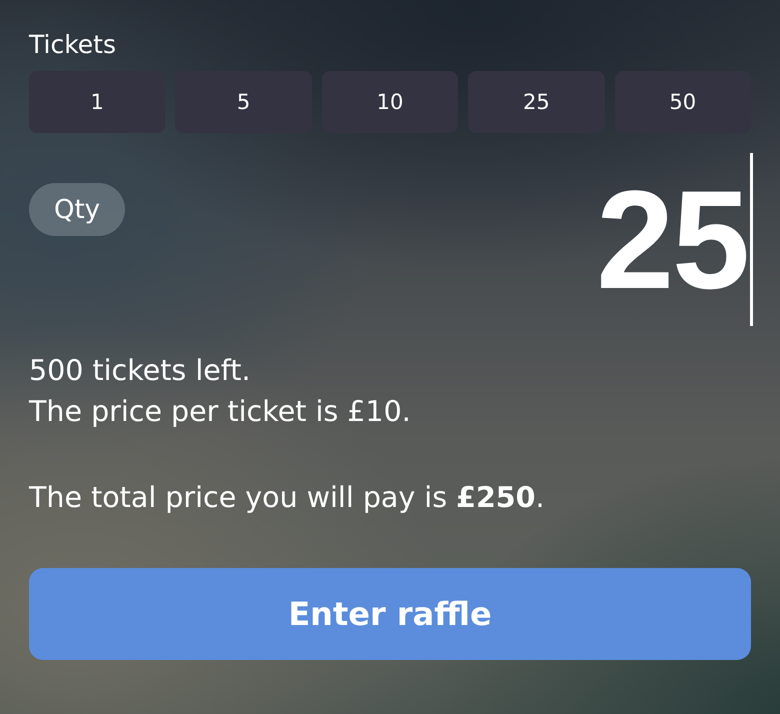 The height and width of the screenshot is (714, 780). Describe the element at coordinates (751, 239) in the screenshot. I see `text-cursor-icon` at that location.